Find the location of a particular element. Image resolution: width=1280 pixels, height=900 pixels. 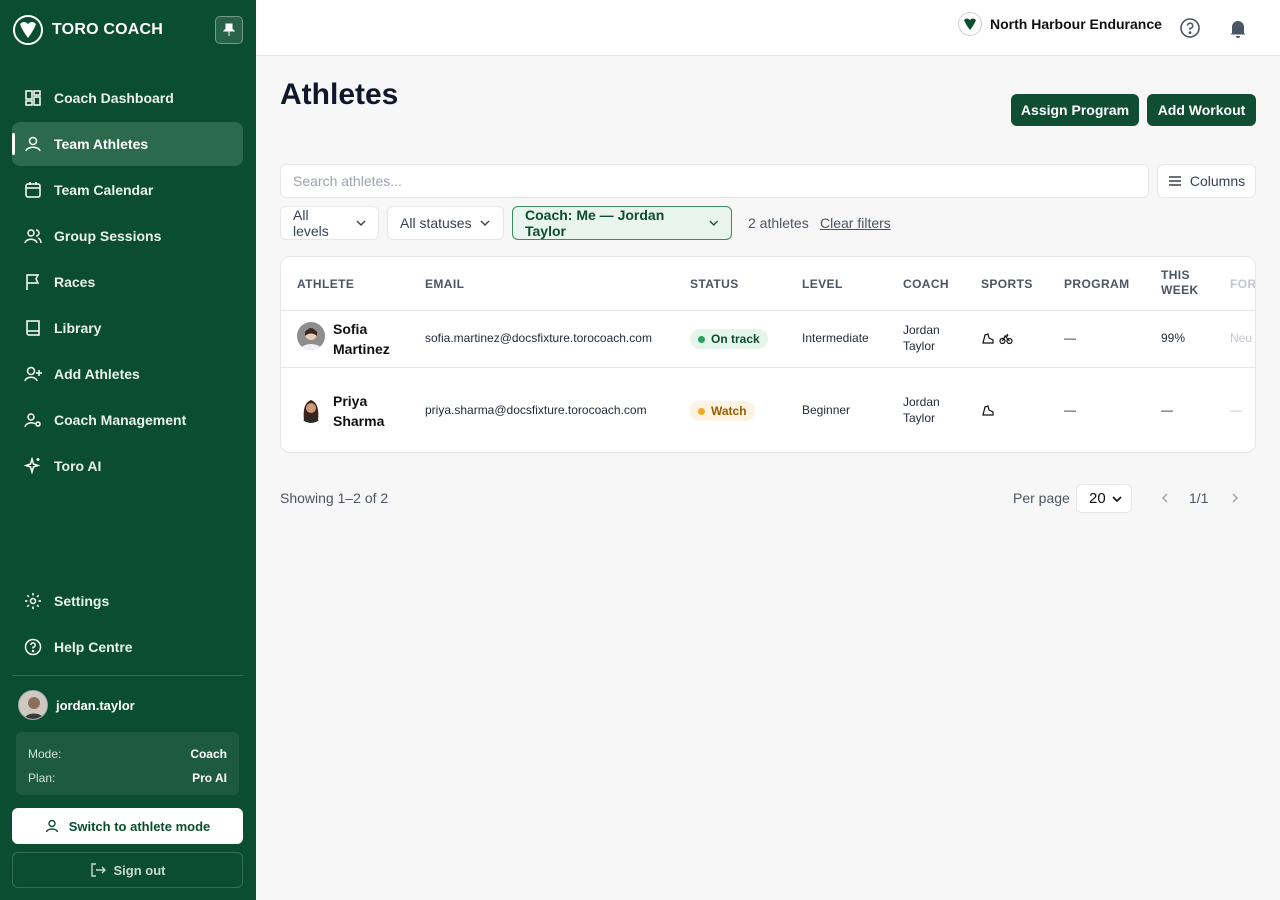

book-icon is located at coordinates (33, 328).